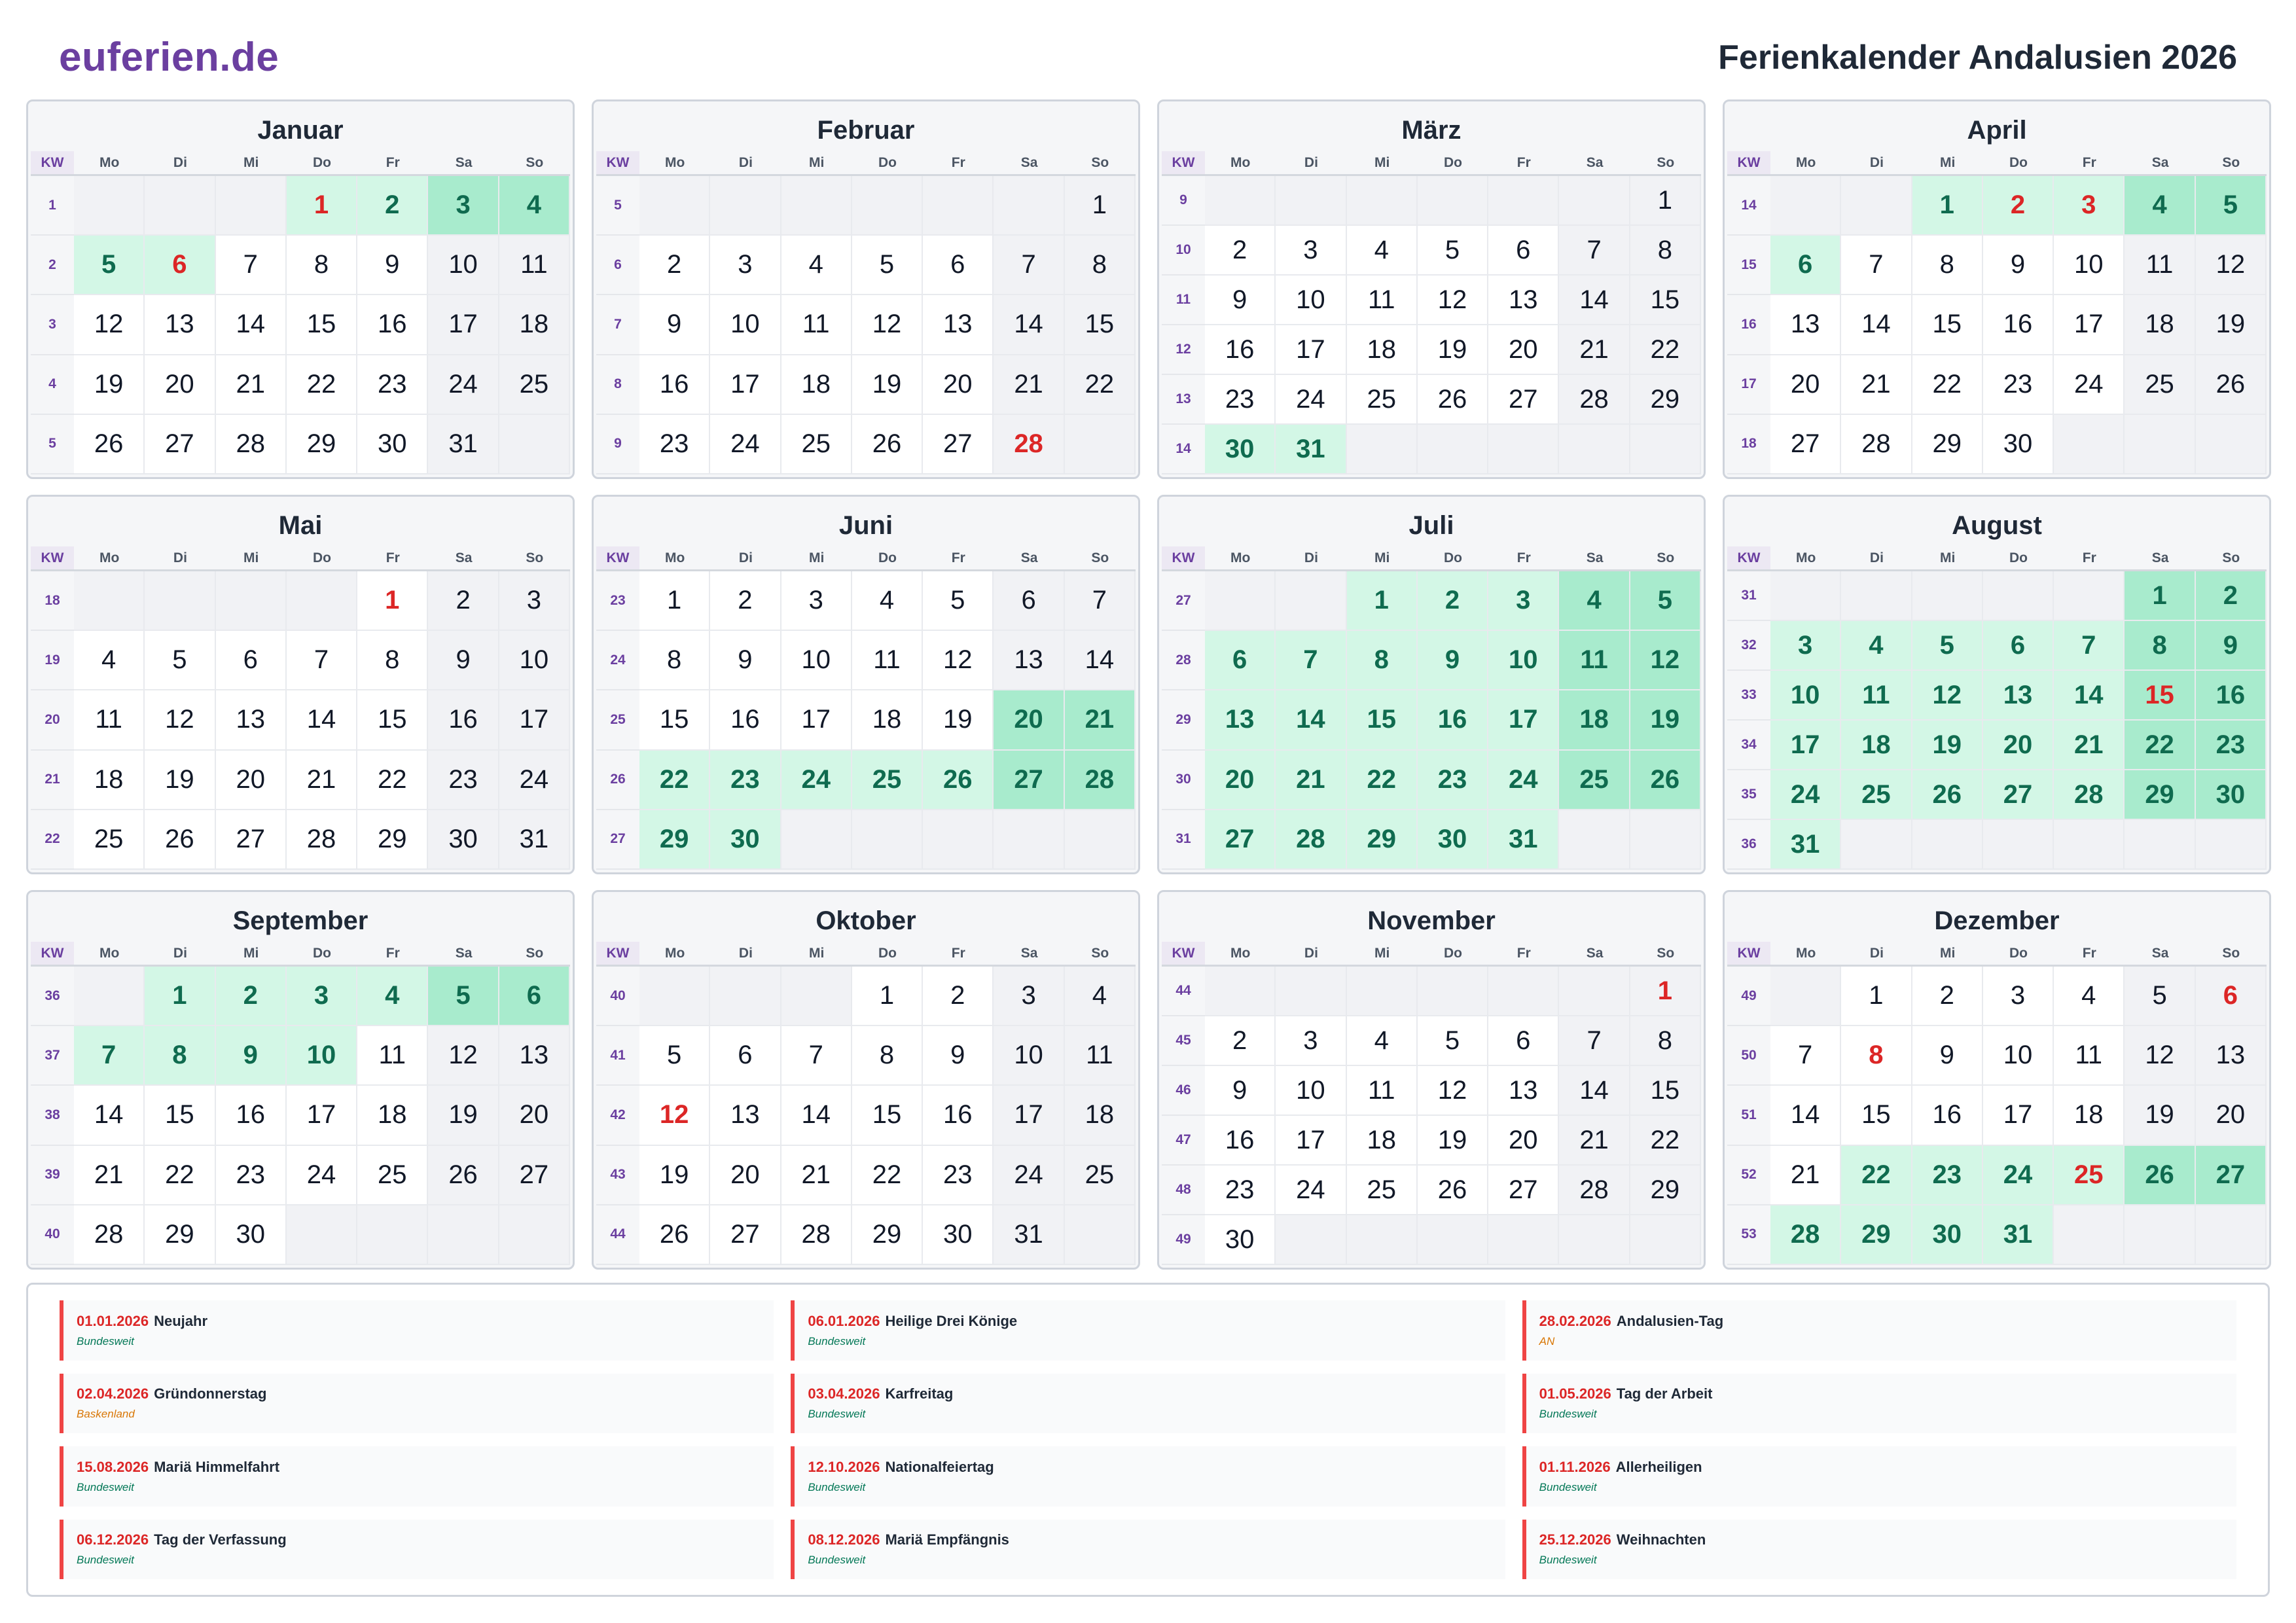  Describe the element at coordinates (1183, 1041) in the screenshot. I see `week-number: 45` at that location.